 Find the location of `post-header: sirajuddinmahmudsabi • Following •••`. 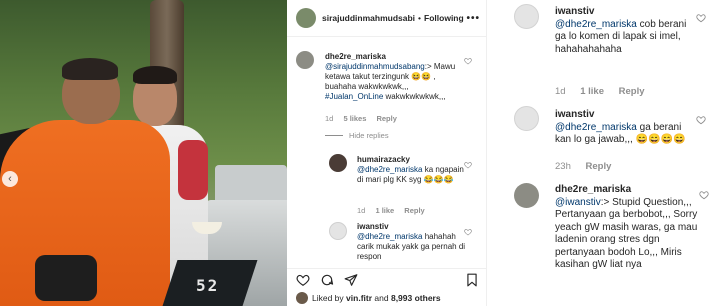

post-header: sirajuddinmahmudsabi • Following ••• is located at coordinates (386, 18).